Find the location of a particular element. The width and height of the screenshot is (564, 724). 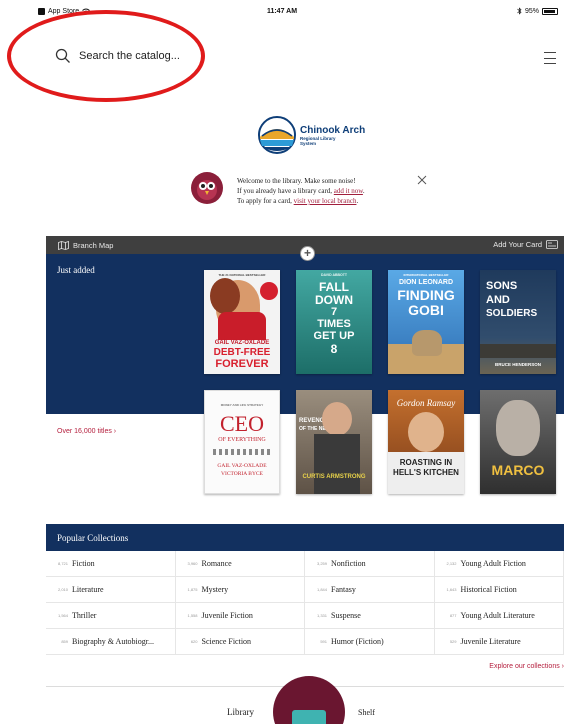

collection-label: Nonfiction is located at coordinates (348, 563).